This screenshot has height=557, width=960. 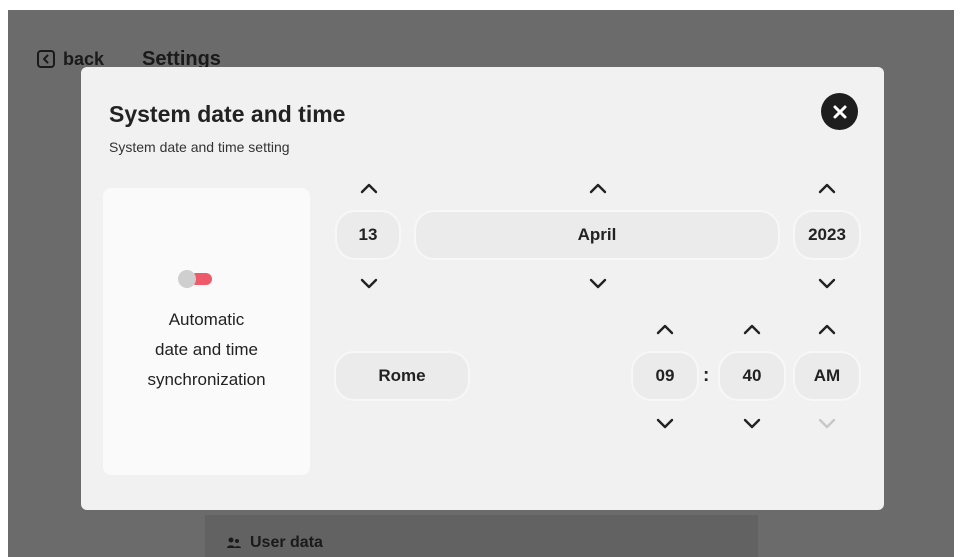 I want to click on day-down-button, so click(x=369, y=283).